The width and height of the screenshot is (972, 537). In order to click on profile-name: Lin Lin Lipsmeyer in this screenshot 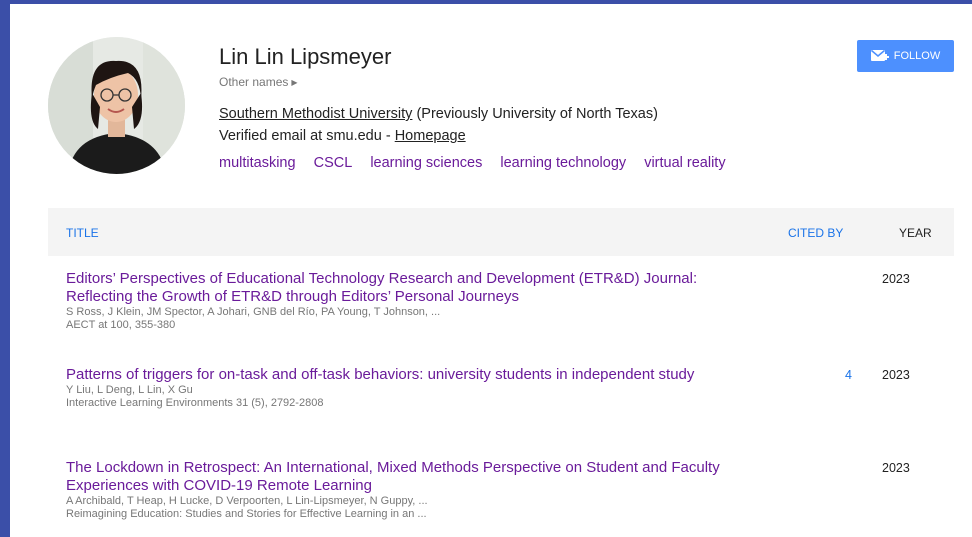, I will do `click(305, 56)`.